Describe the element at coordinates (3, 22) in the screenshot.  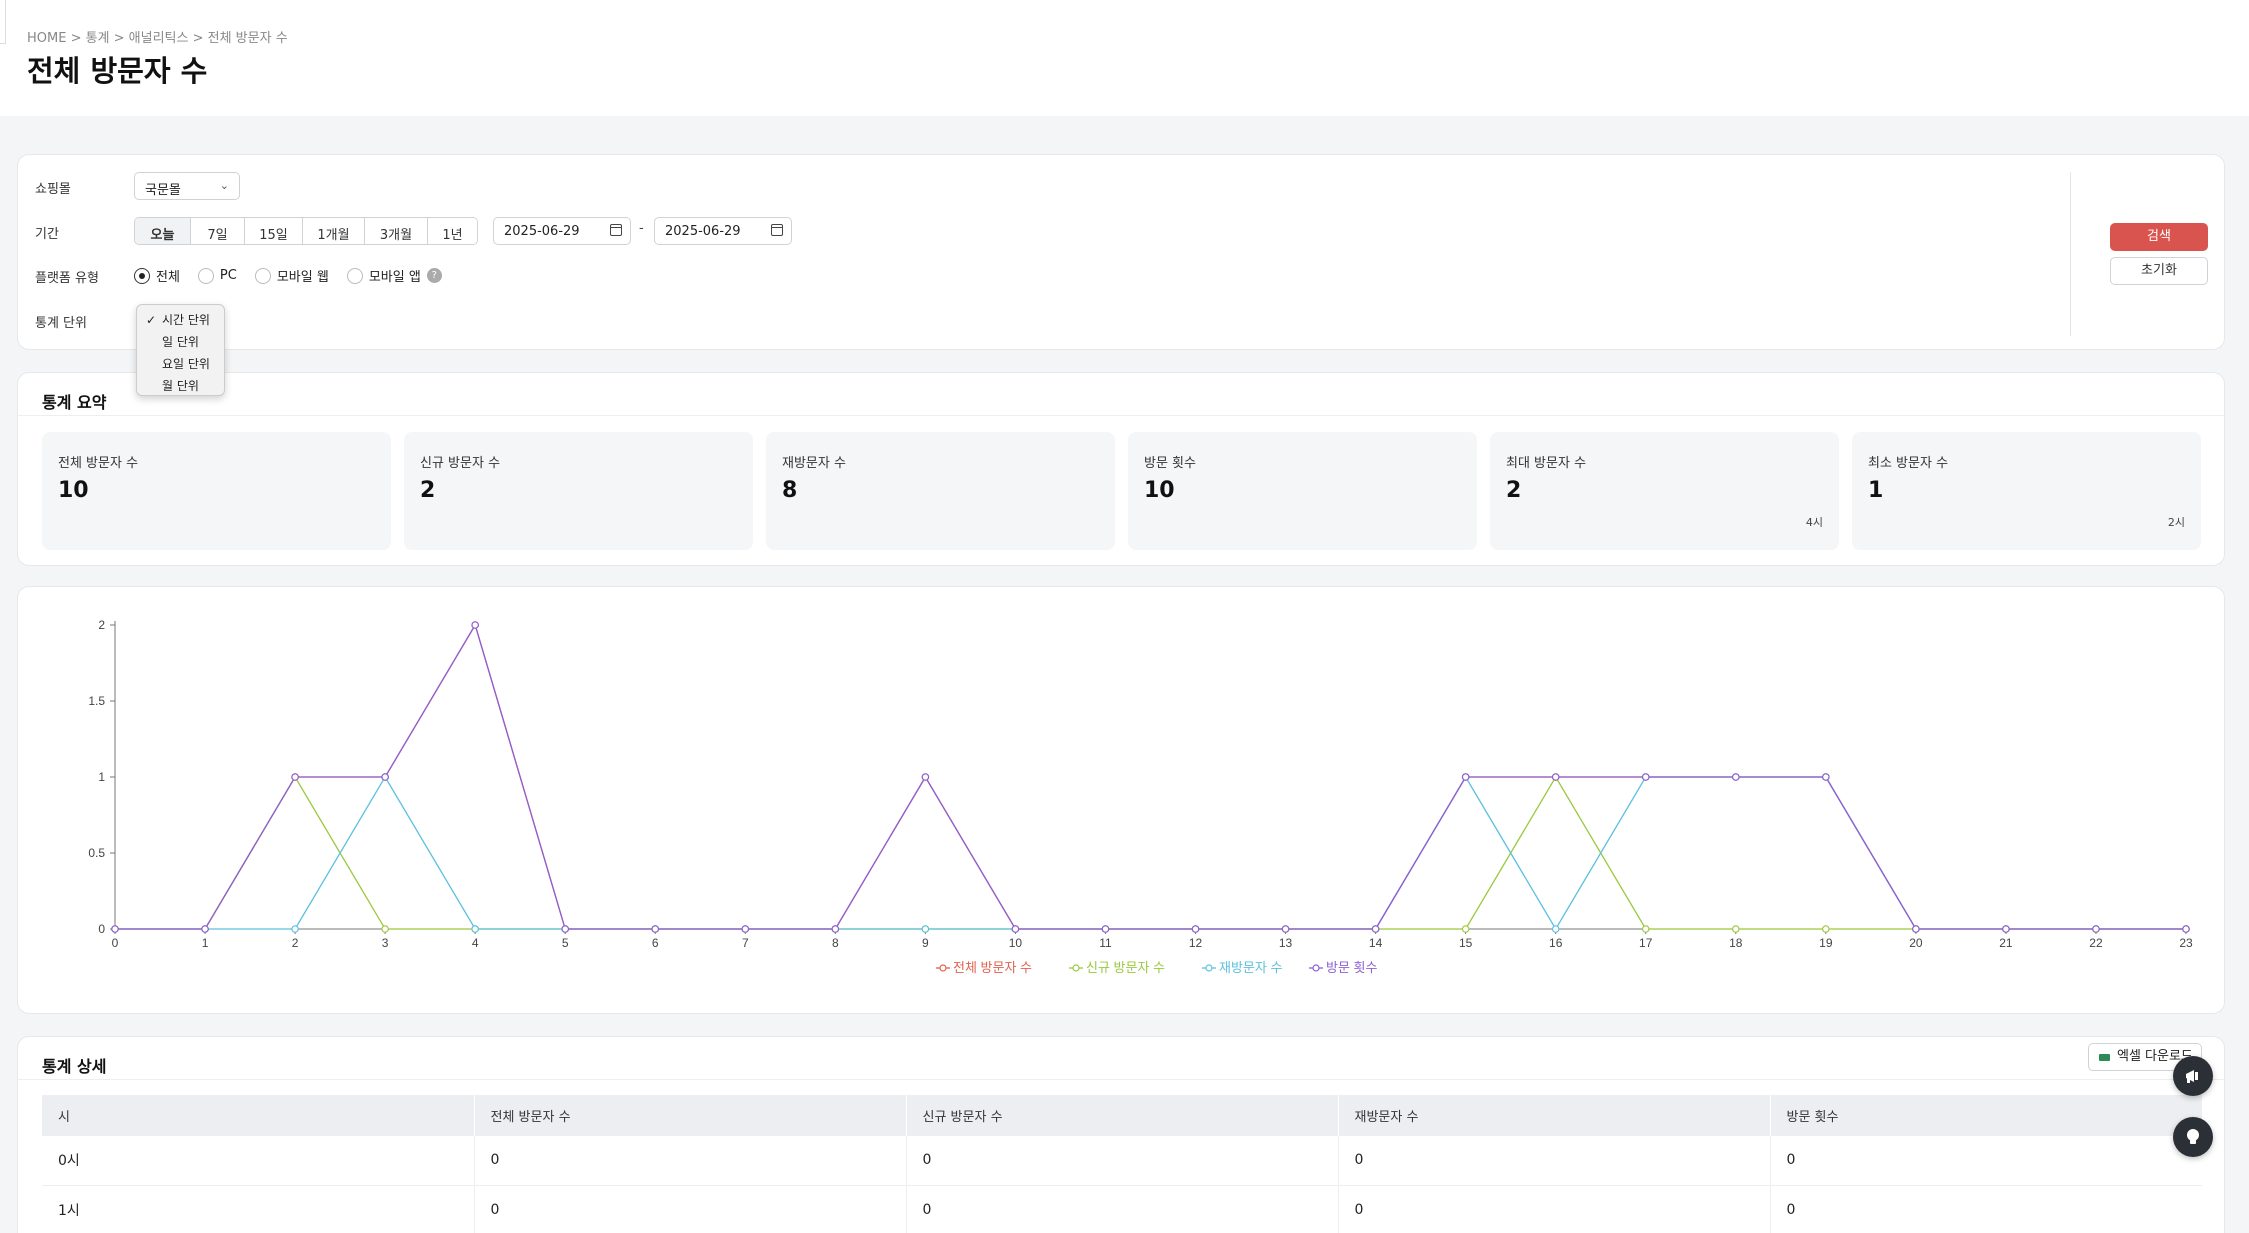
I see `side-panel-tab` at that location.